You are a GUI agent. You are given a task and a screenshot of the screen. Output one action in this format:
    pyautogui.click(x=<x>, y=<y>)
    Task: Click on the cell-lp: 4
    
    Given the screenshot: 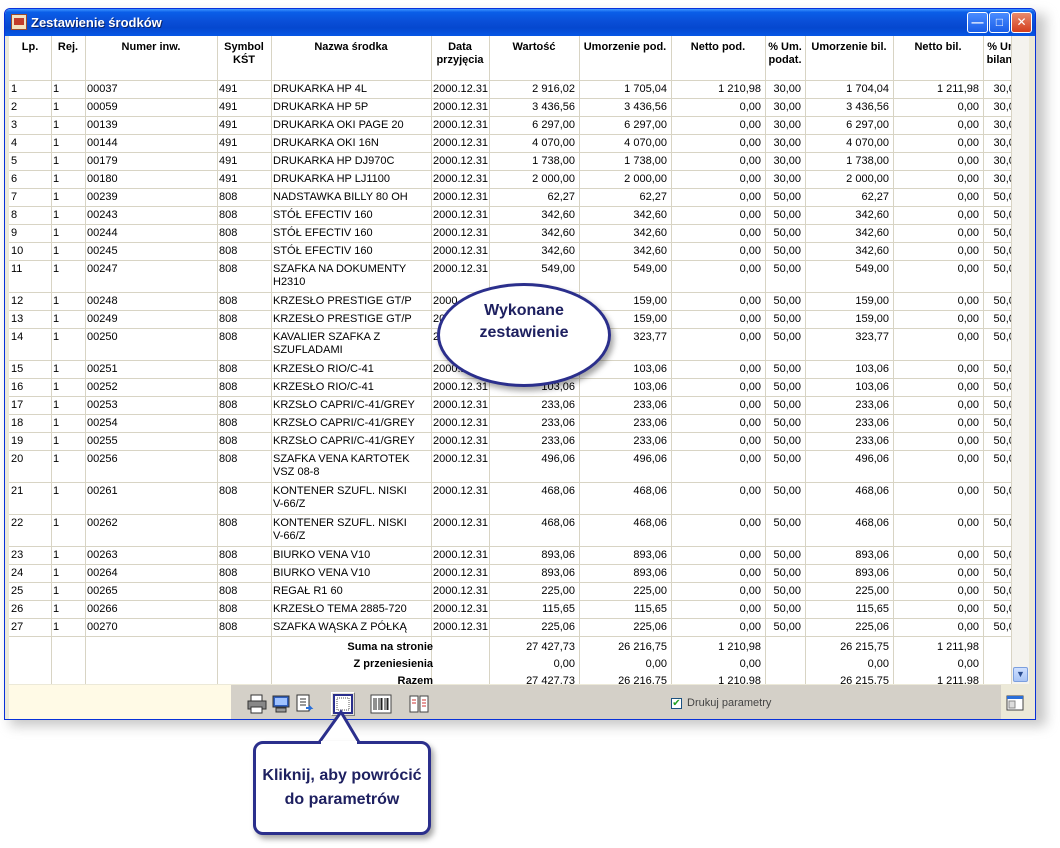 What is the action you would take?
    pyautogui.click(x=14, y=143)
    